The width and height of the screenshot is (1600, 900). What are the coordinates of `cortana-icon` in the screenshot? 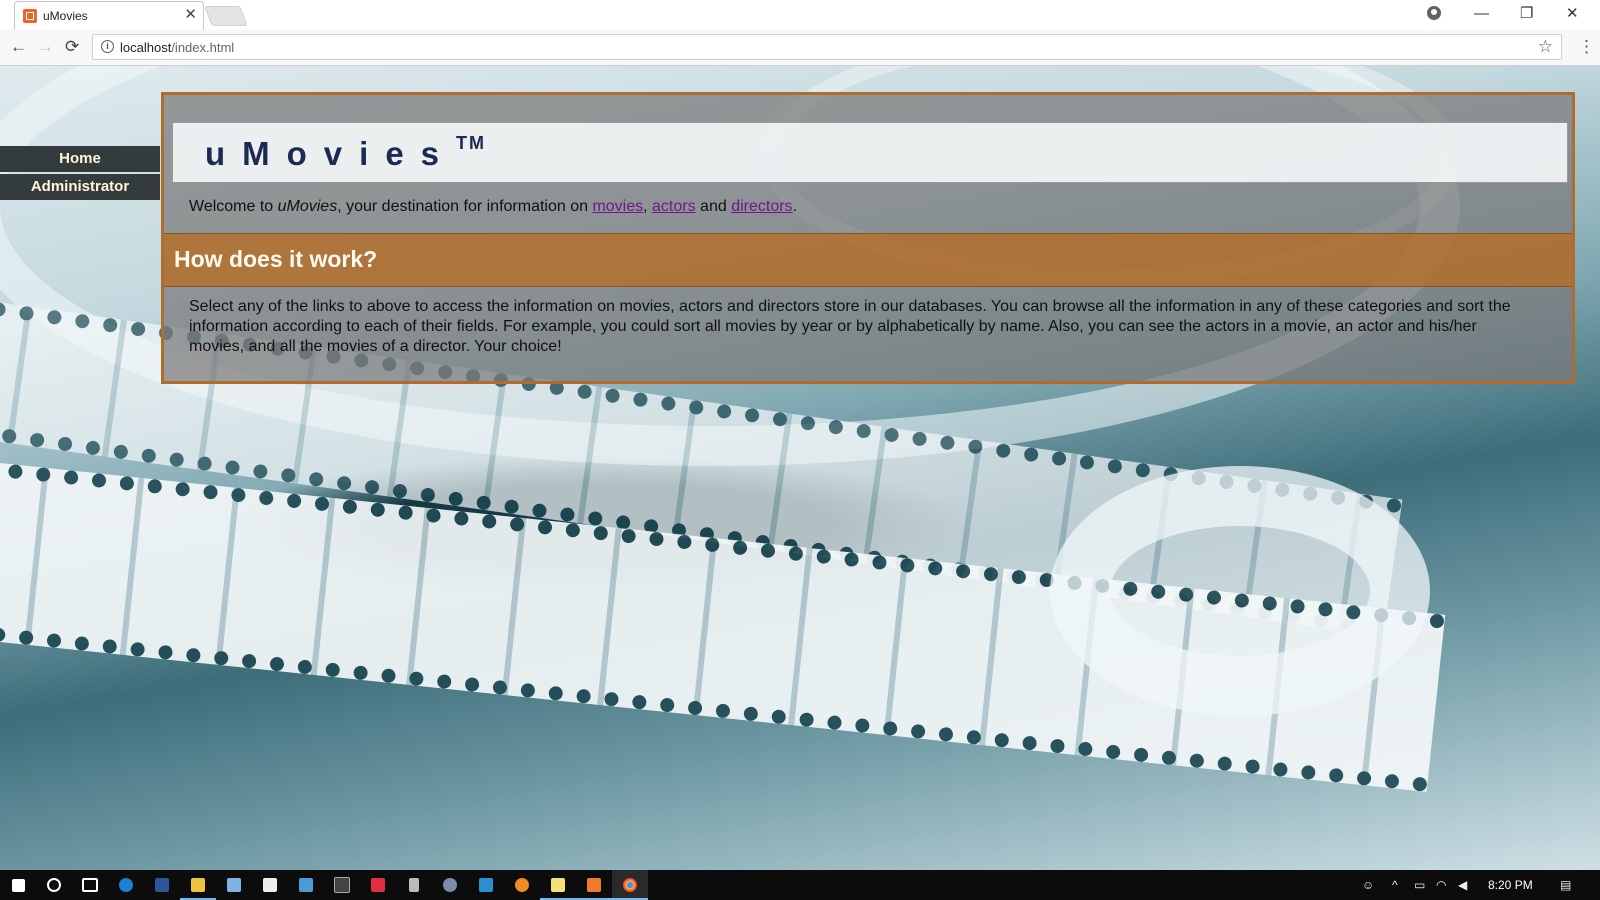 It's located at (54, 885).